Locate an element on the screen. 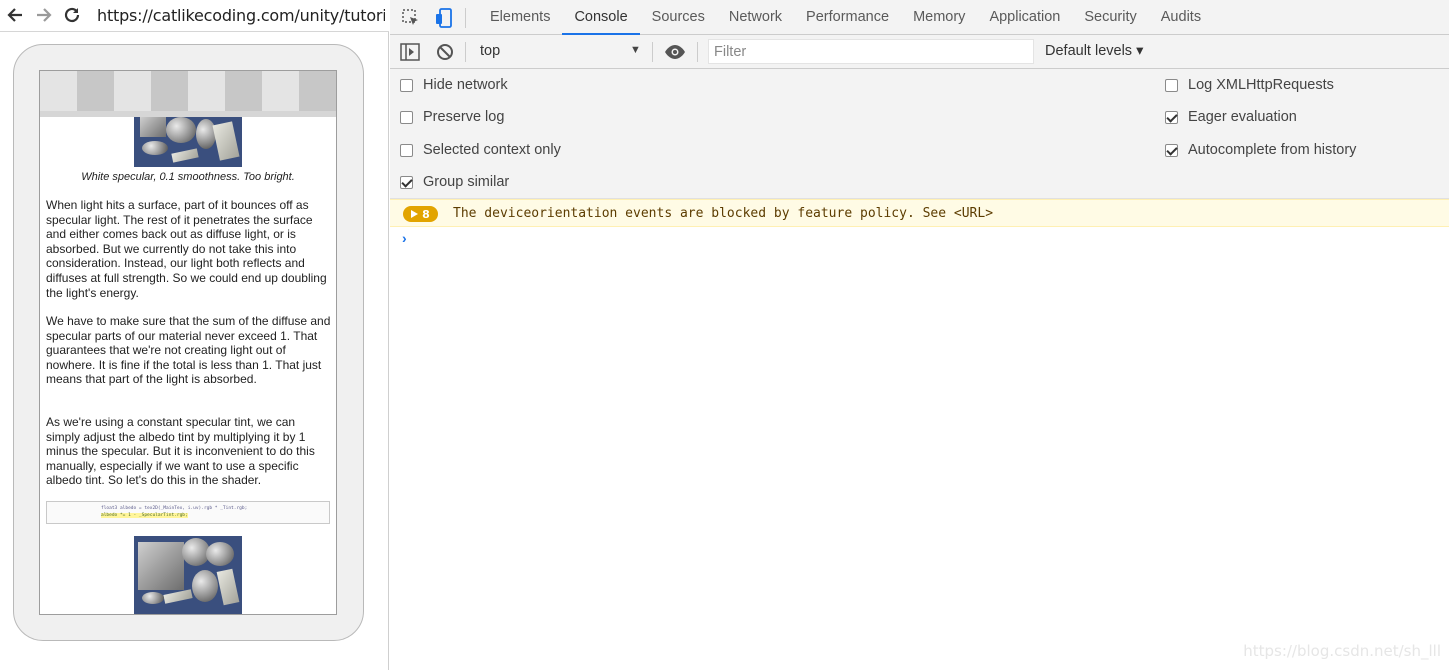 Image resolution: width=1449 pixels, height=670 pixels. context-dropdown-icon: ▼ is located at coordinates (635, 50).